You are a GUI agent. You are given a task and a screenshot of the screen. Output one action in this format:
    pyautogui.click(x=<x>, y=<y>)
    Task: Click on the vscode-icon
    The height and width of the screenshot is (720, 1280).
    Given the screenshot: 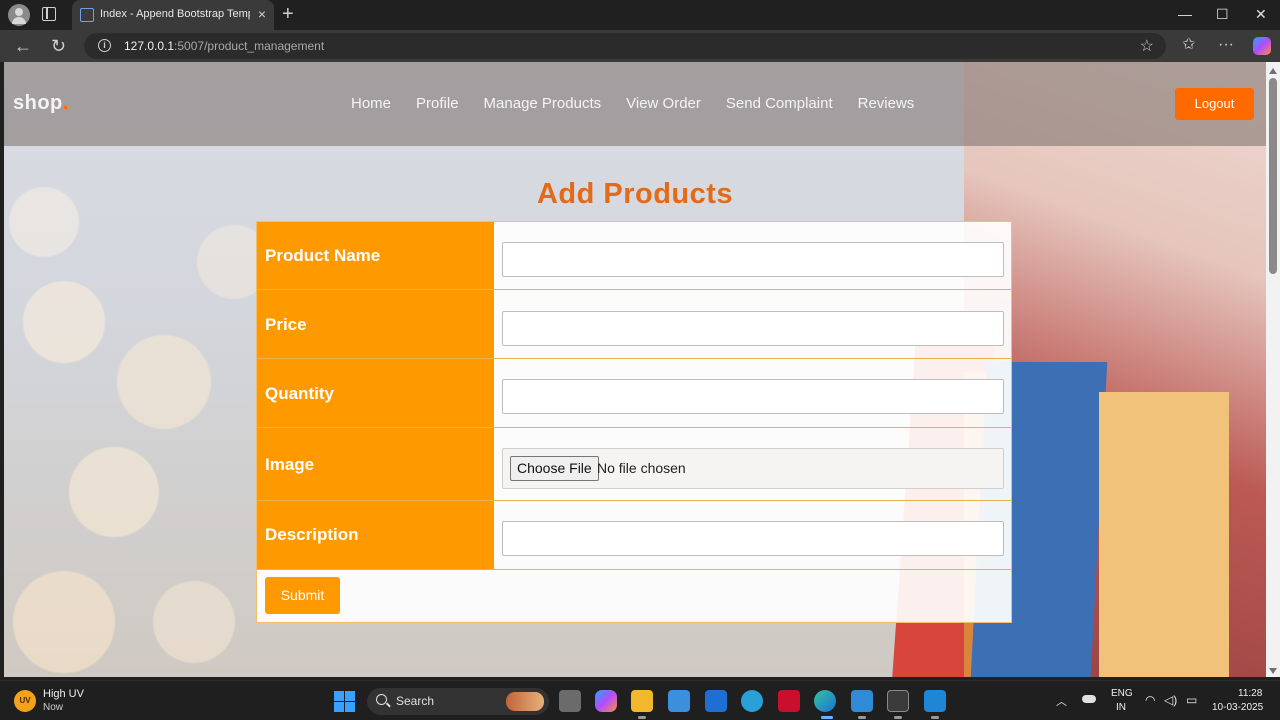 What is the action you would take?
    pyautogui.click(x=935, y=701)
    